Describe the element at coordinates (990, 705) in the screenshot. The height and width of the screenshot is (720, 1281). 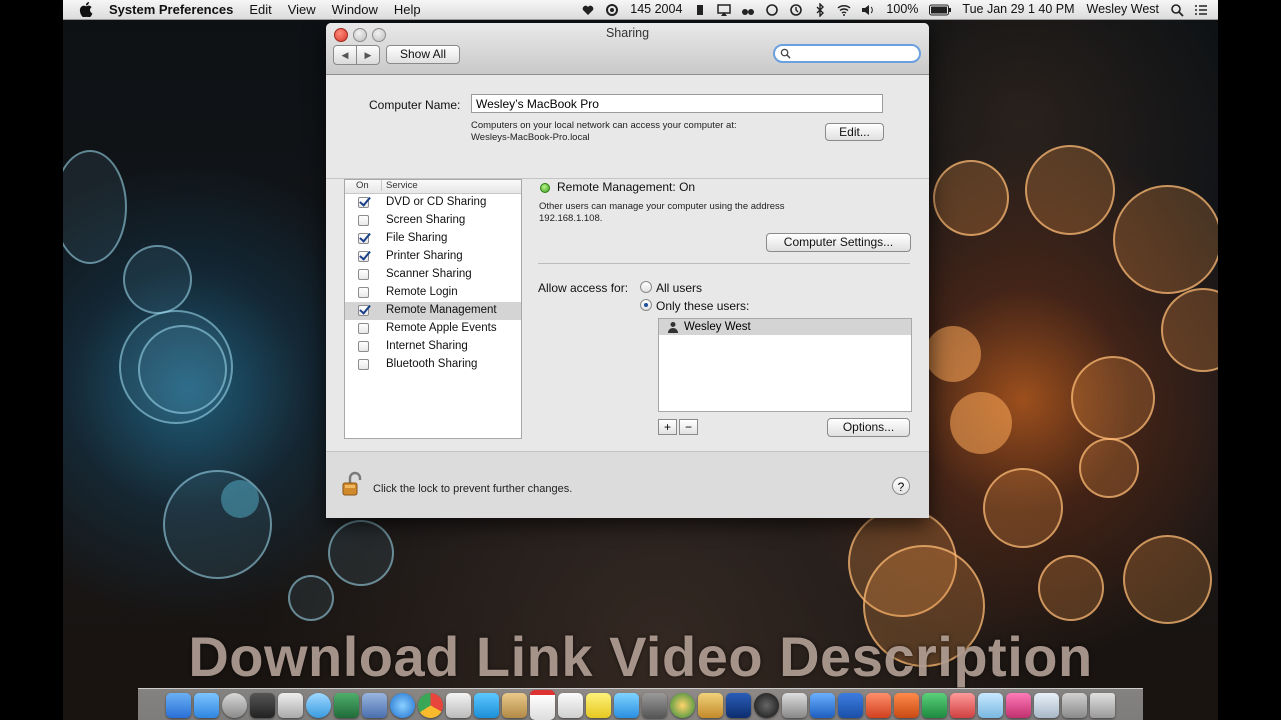
I see `migration-icon` at that location.